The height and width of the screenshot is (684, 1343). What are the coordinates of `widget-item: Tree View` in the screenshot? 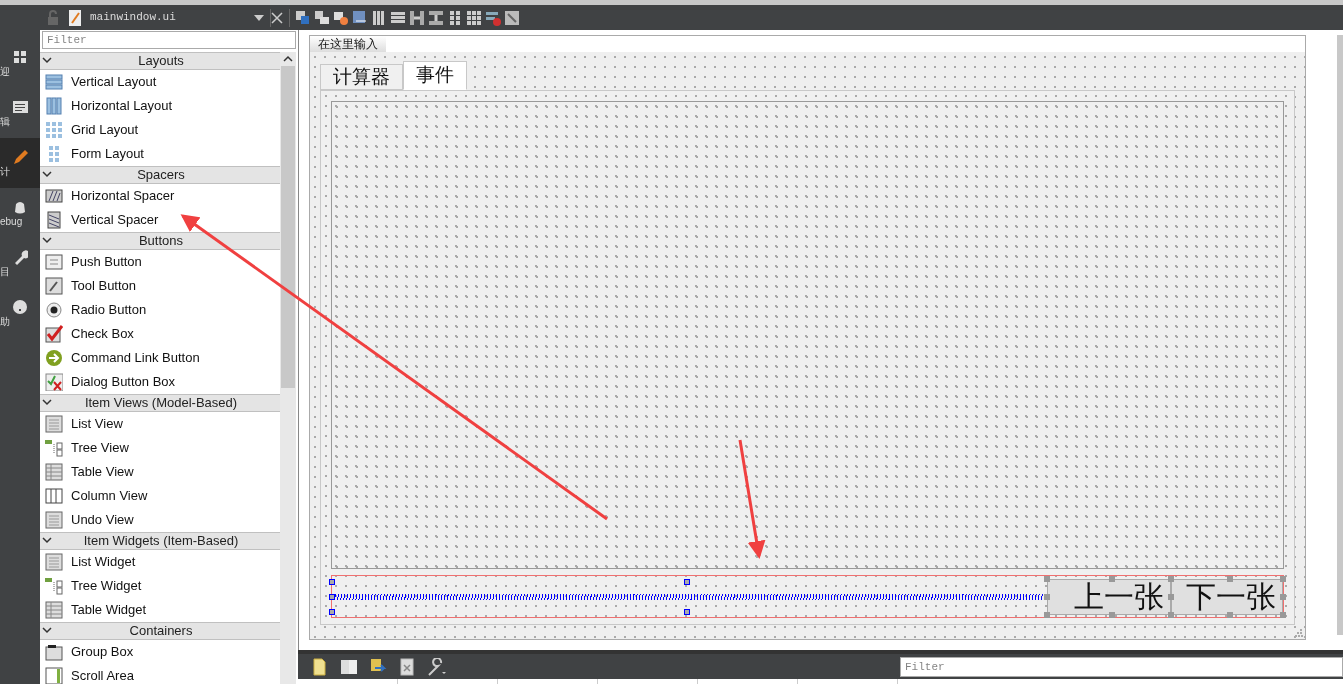 It's located at (160, 448).